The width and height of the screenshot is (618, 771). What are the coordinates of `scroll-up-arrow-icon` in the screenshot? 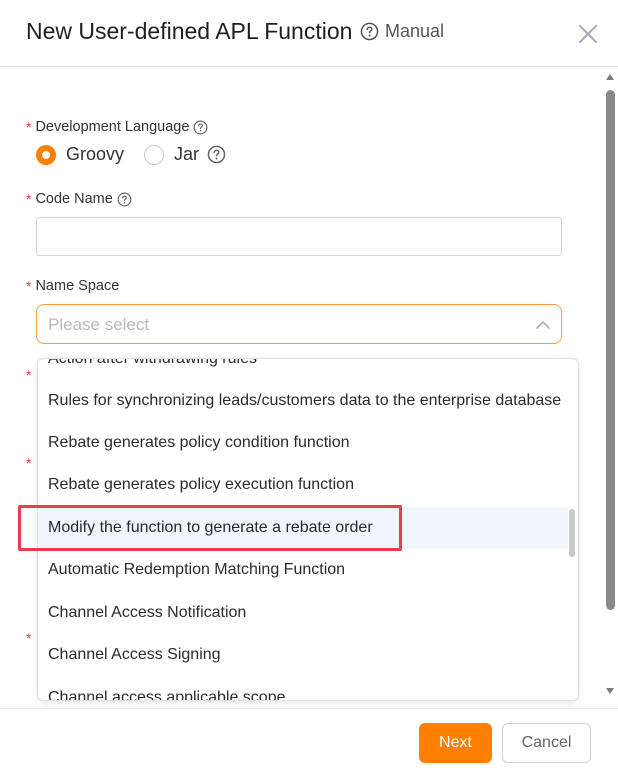 It's located at (610, 77).